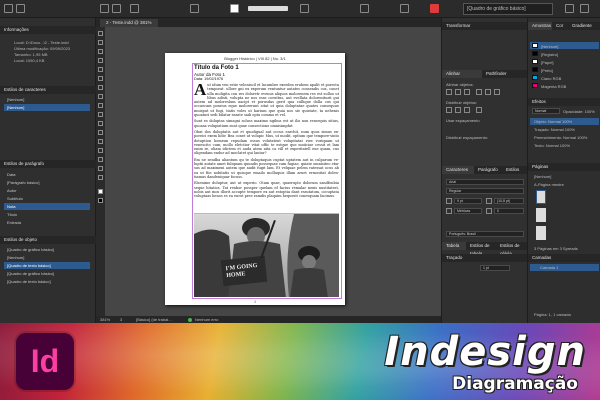  What do you see at coordinates (564, 258) in the screenshot?
I see `layers-panel-header: Camadas` at bounding box center [564, 258].